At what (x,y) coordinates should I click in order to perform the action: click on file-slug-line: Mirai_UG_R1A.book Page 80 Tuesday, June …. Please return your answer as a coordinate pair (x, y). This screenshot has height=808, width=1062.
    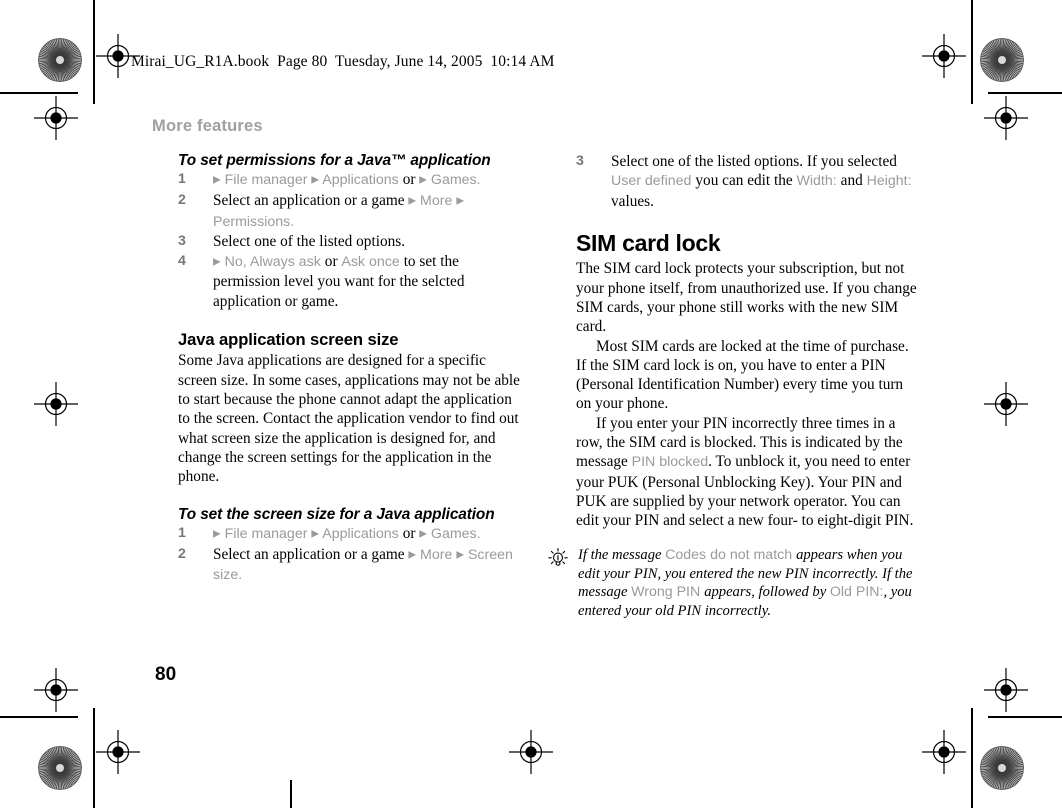
    Looking at the image, I should click on (343, 61).